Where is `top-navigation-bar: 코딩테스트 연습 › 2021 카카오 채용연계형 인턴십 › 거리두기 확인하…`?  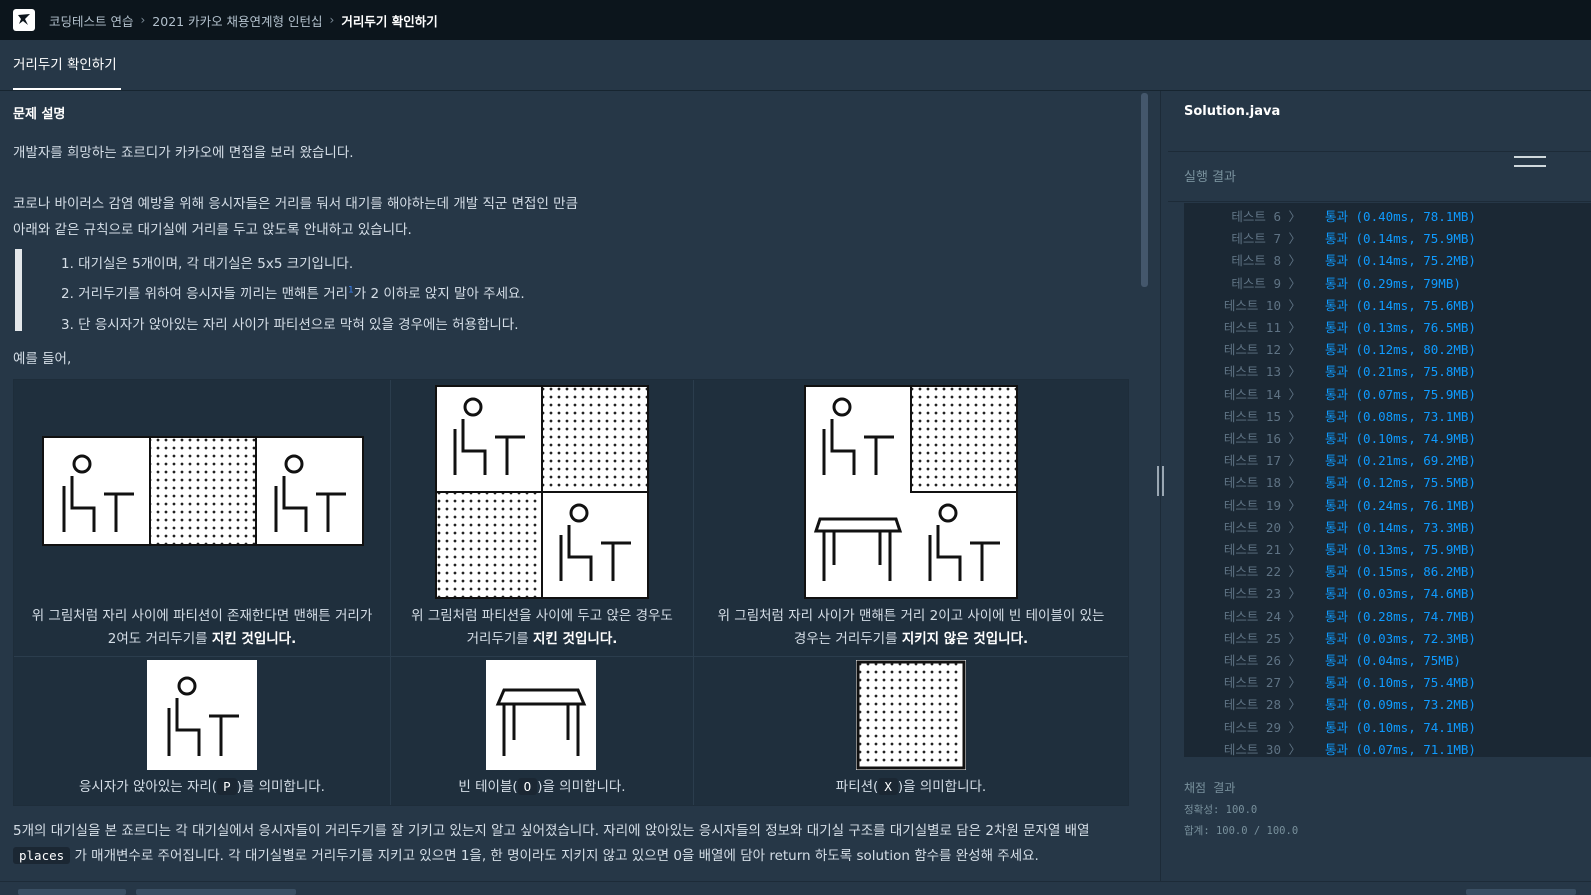
top-navigation-bar: 코딩테스트 연습 › 2021 카카오 채용연계형 인턴십 › 거리두기 확인하… is located at coordinates (795, 20).